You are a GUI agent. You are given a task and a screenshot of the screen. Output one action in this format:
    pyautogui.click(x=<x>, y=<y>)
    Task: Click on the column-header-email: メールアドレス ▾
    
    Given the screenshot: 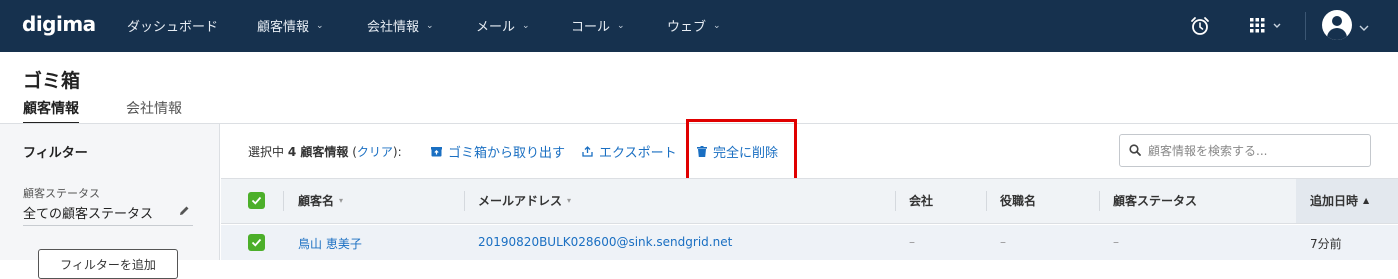 What is the action you would take?
    pyautogui.click(x=524, y=200)
    